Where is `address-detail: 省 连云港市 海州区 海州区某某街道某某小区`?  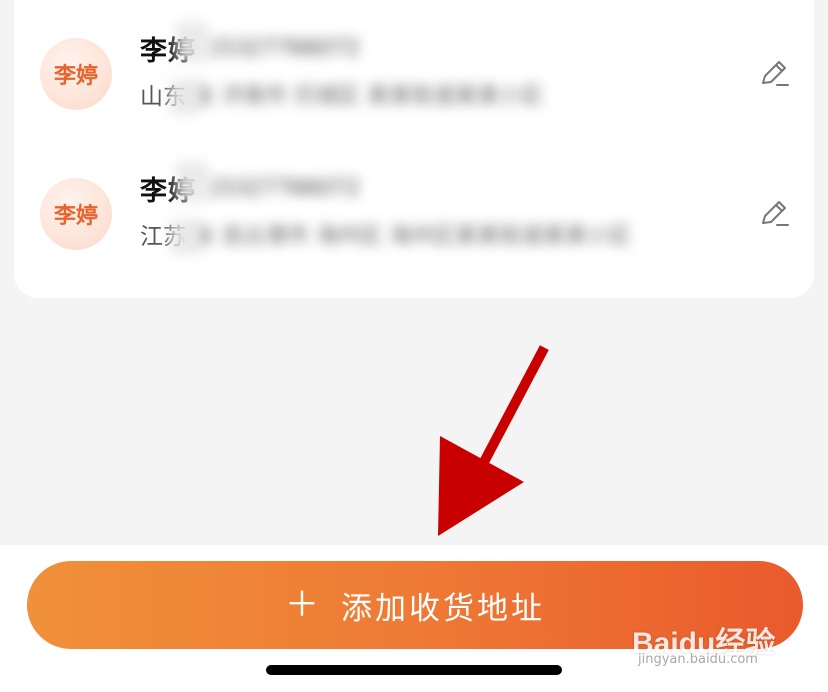
address-detail: 省 连云港市 海州区 海州区某某街道某某小区 is located at coordinates (411, 236).